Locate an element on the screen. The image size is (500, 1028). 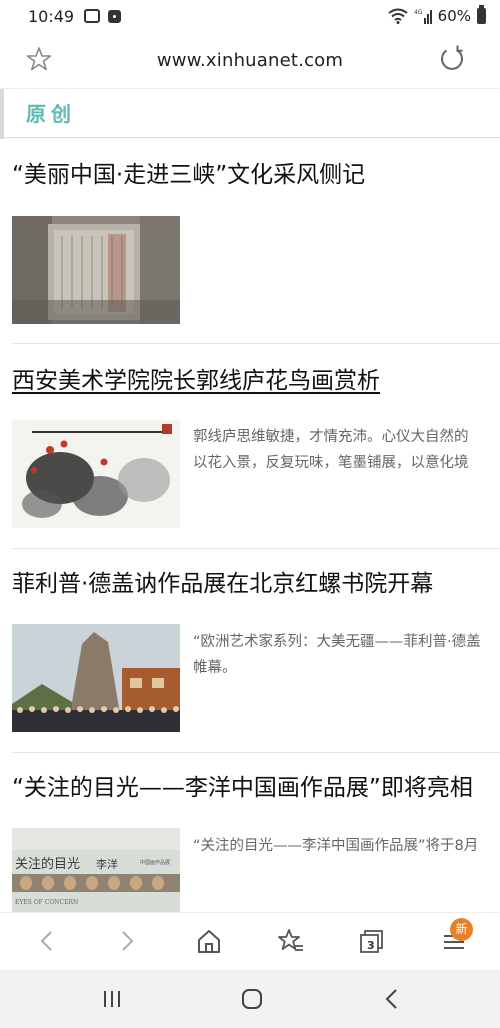
poster-main-title: 关注的目光 is located at coordinates (47, 864).